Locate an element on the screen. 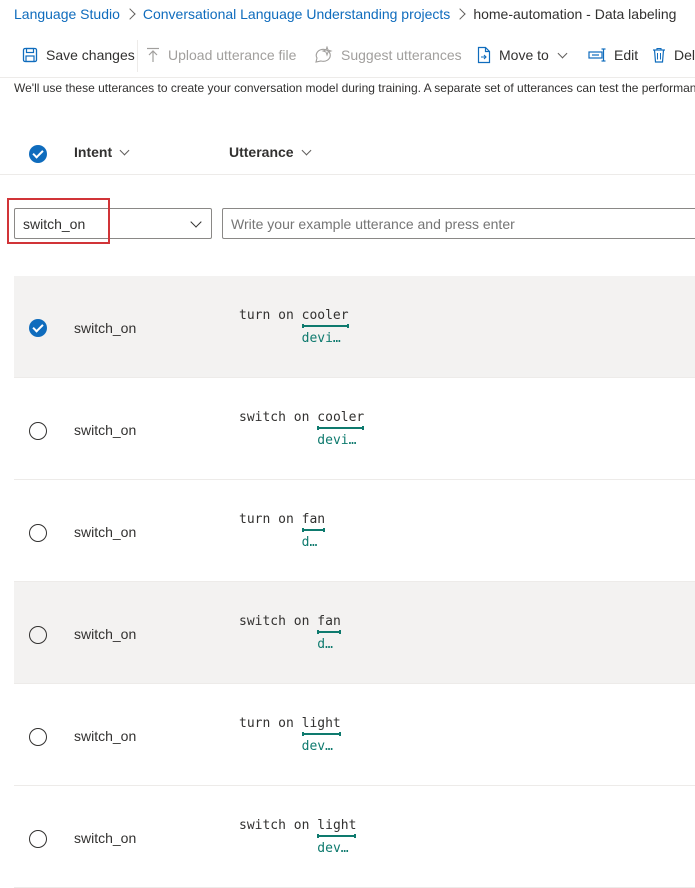  utterance-column-label: Utterance is located at coordinates (261, 152).